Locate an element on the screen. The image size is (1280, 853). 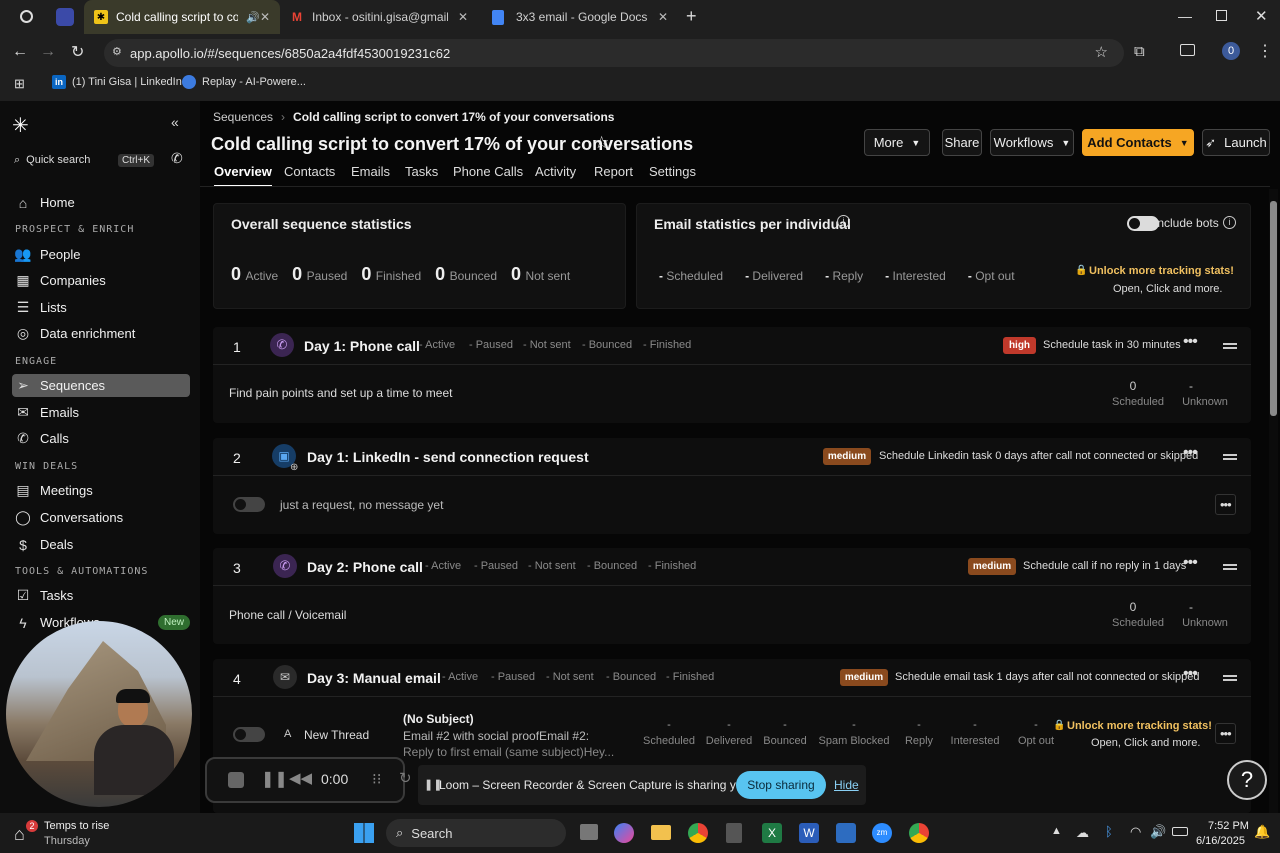
tab-report: Report is located at coordinates (613, 171).